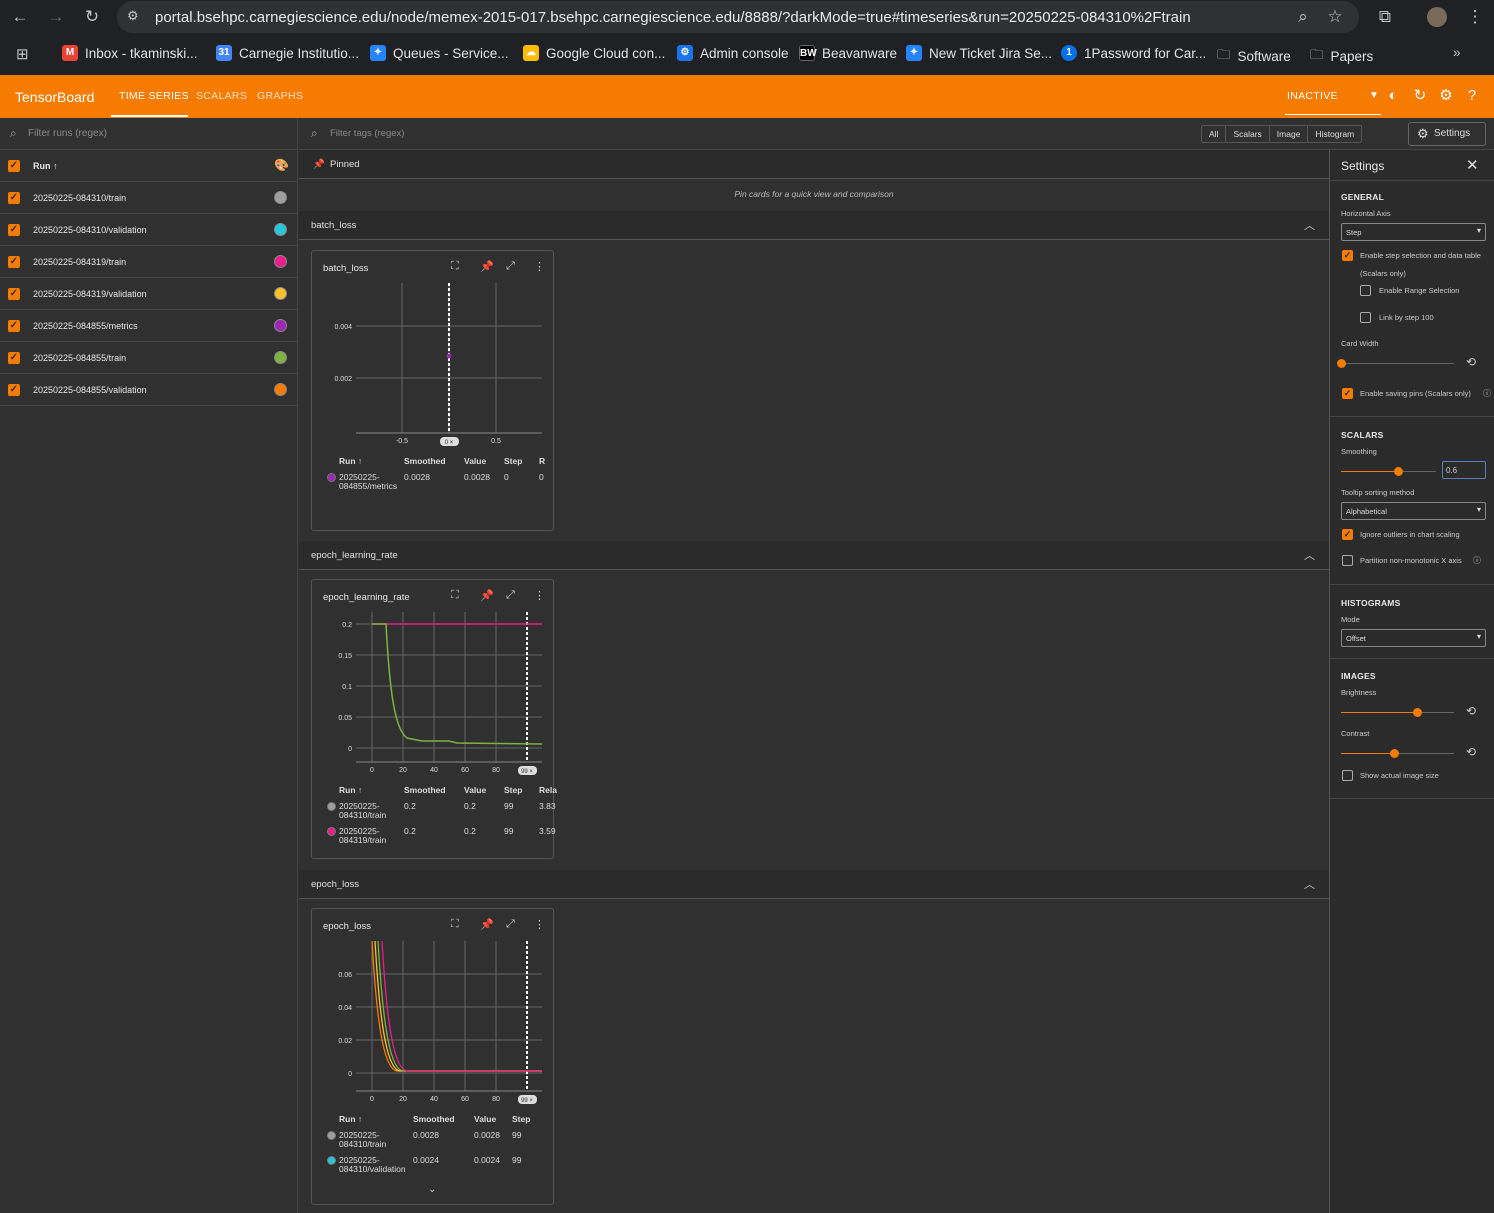 This screenshot has height=1213, width=1494. I want to click on histogram-mode-select: Offset ▾, so click(1413, 638).